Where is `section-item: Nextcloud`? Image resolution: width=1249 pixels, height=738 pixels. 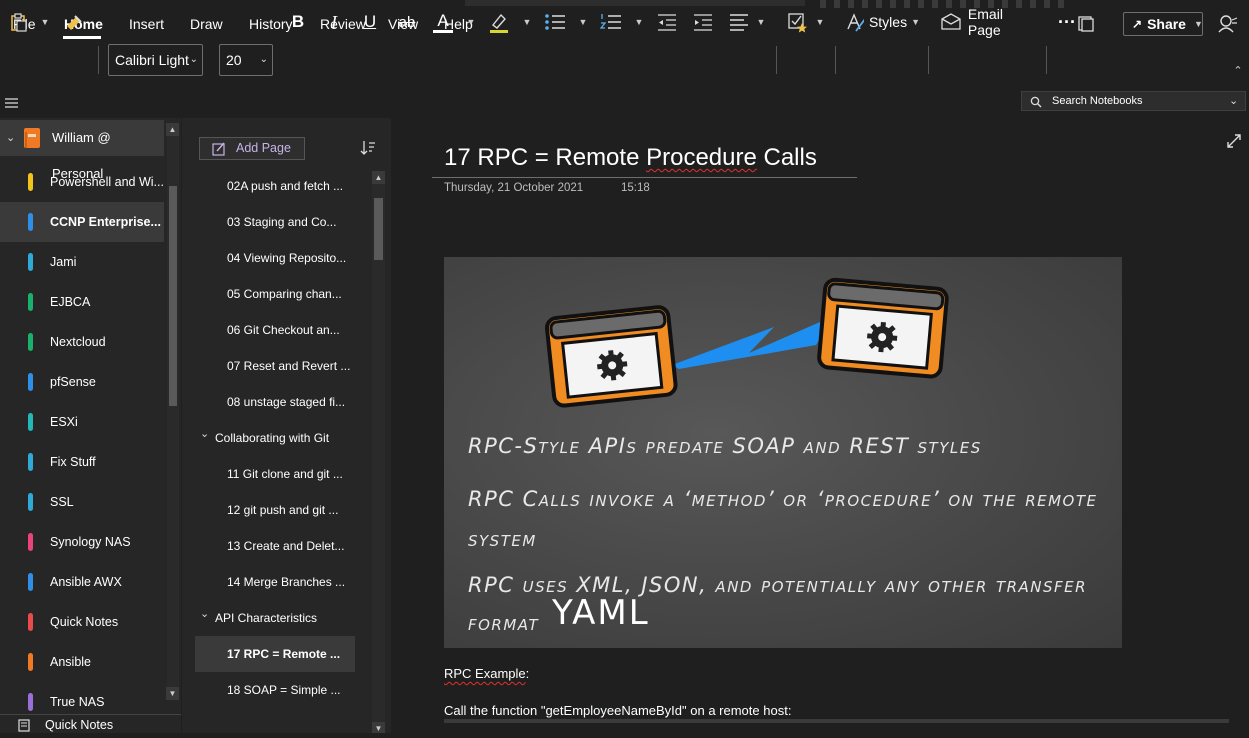
section-item: Nextcloud is located at coordinates (82, 342).